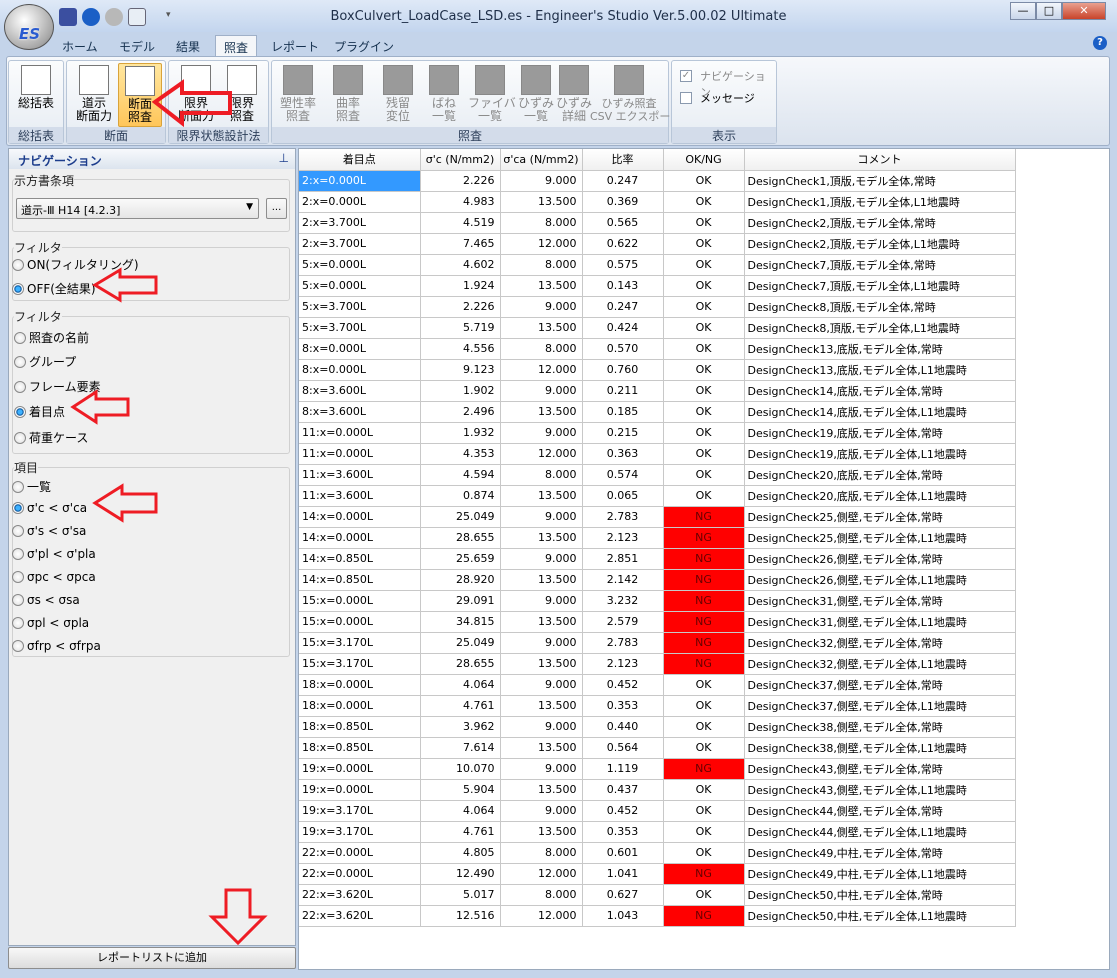 The width and height of the screenshot is (1117, 978). What do you see at coordinates (623, 853) in the screenshot?
I see `cell-ratio: 0.601` at bounding box center [623, 853].